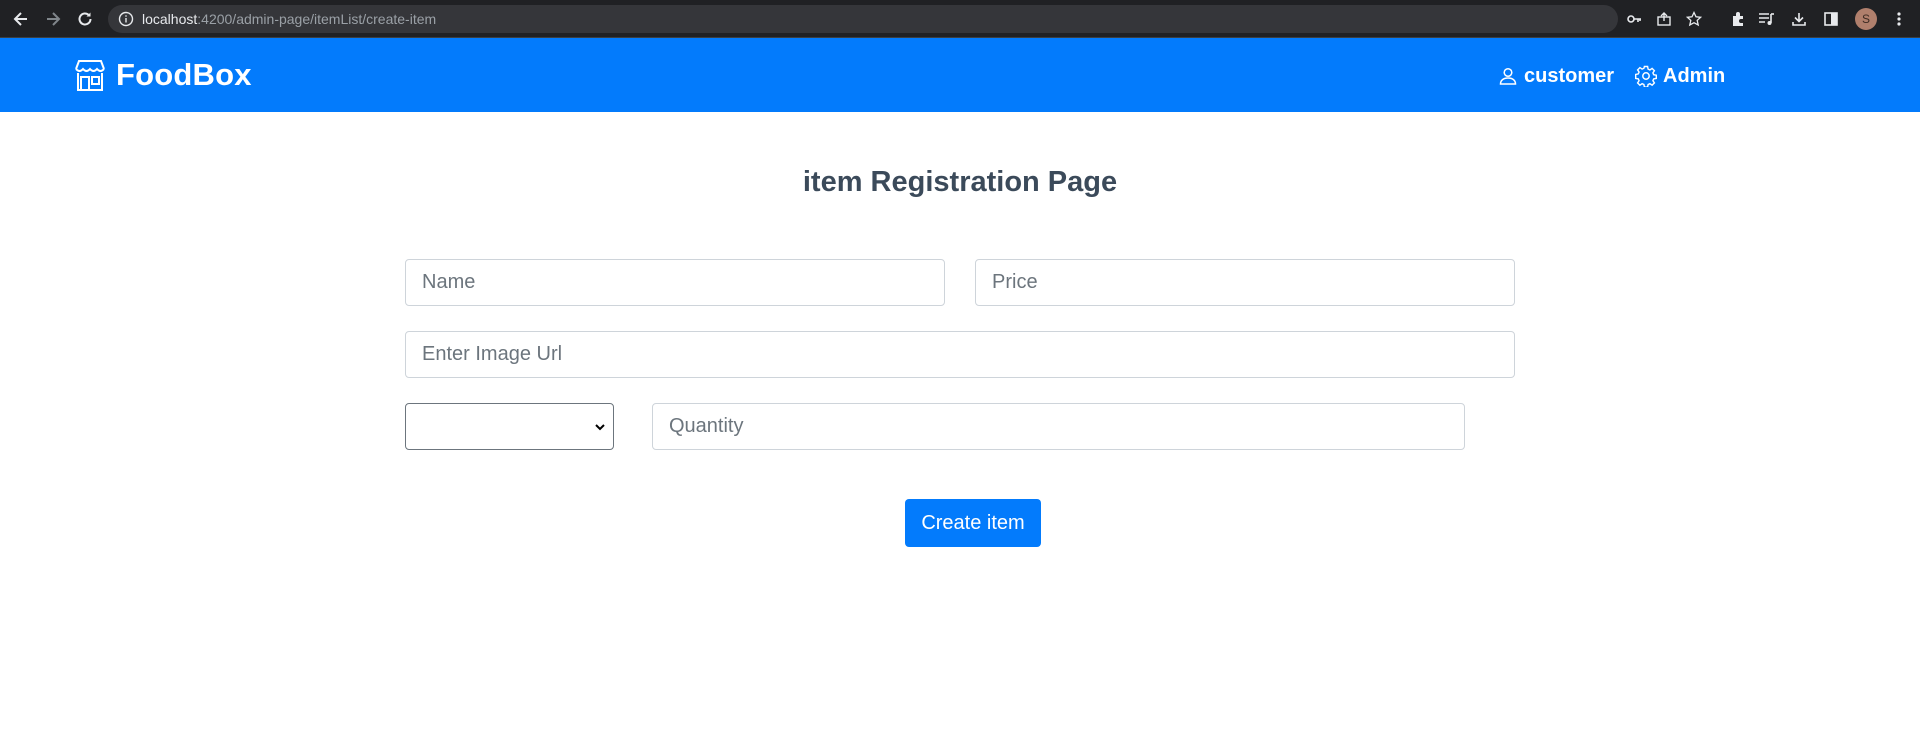  Describe the element at coordinates (90, 75) in the screenshot. I see `shop-icon` at that location.